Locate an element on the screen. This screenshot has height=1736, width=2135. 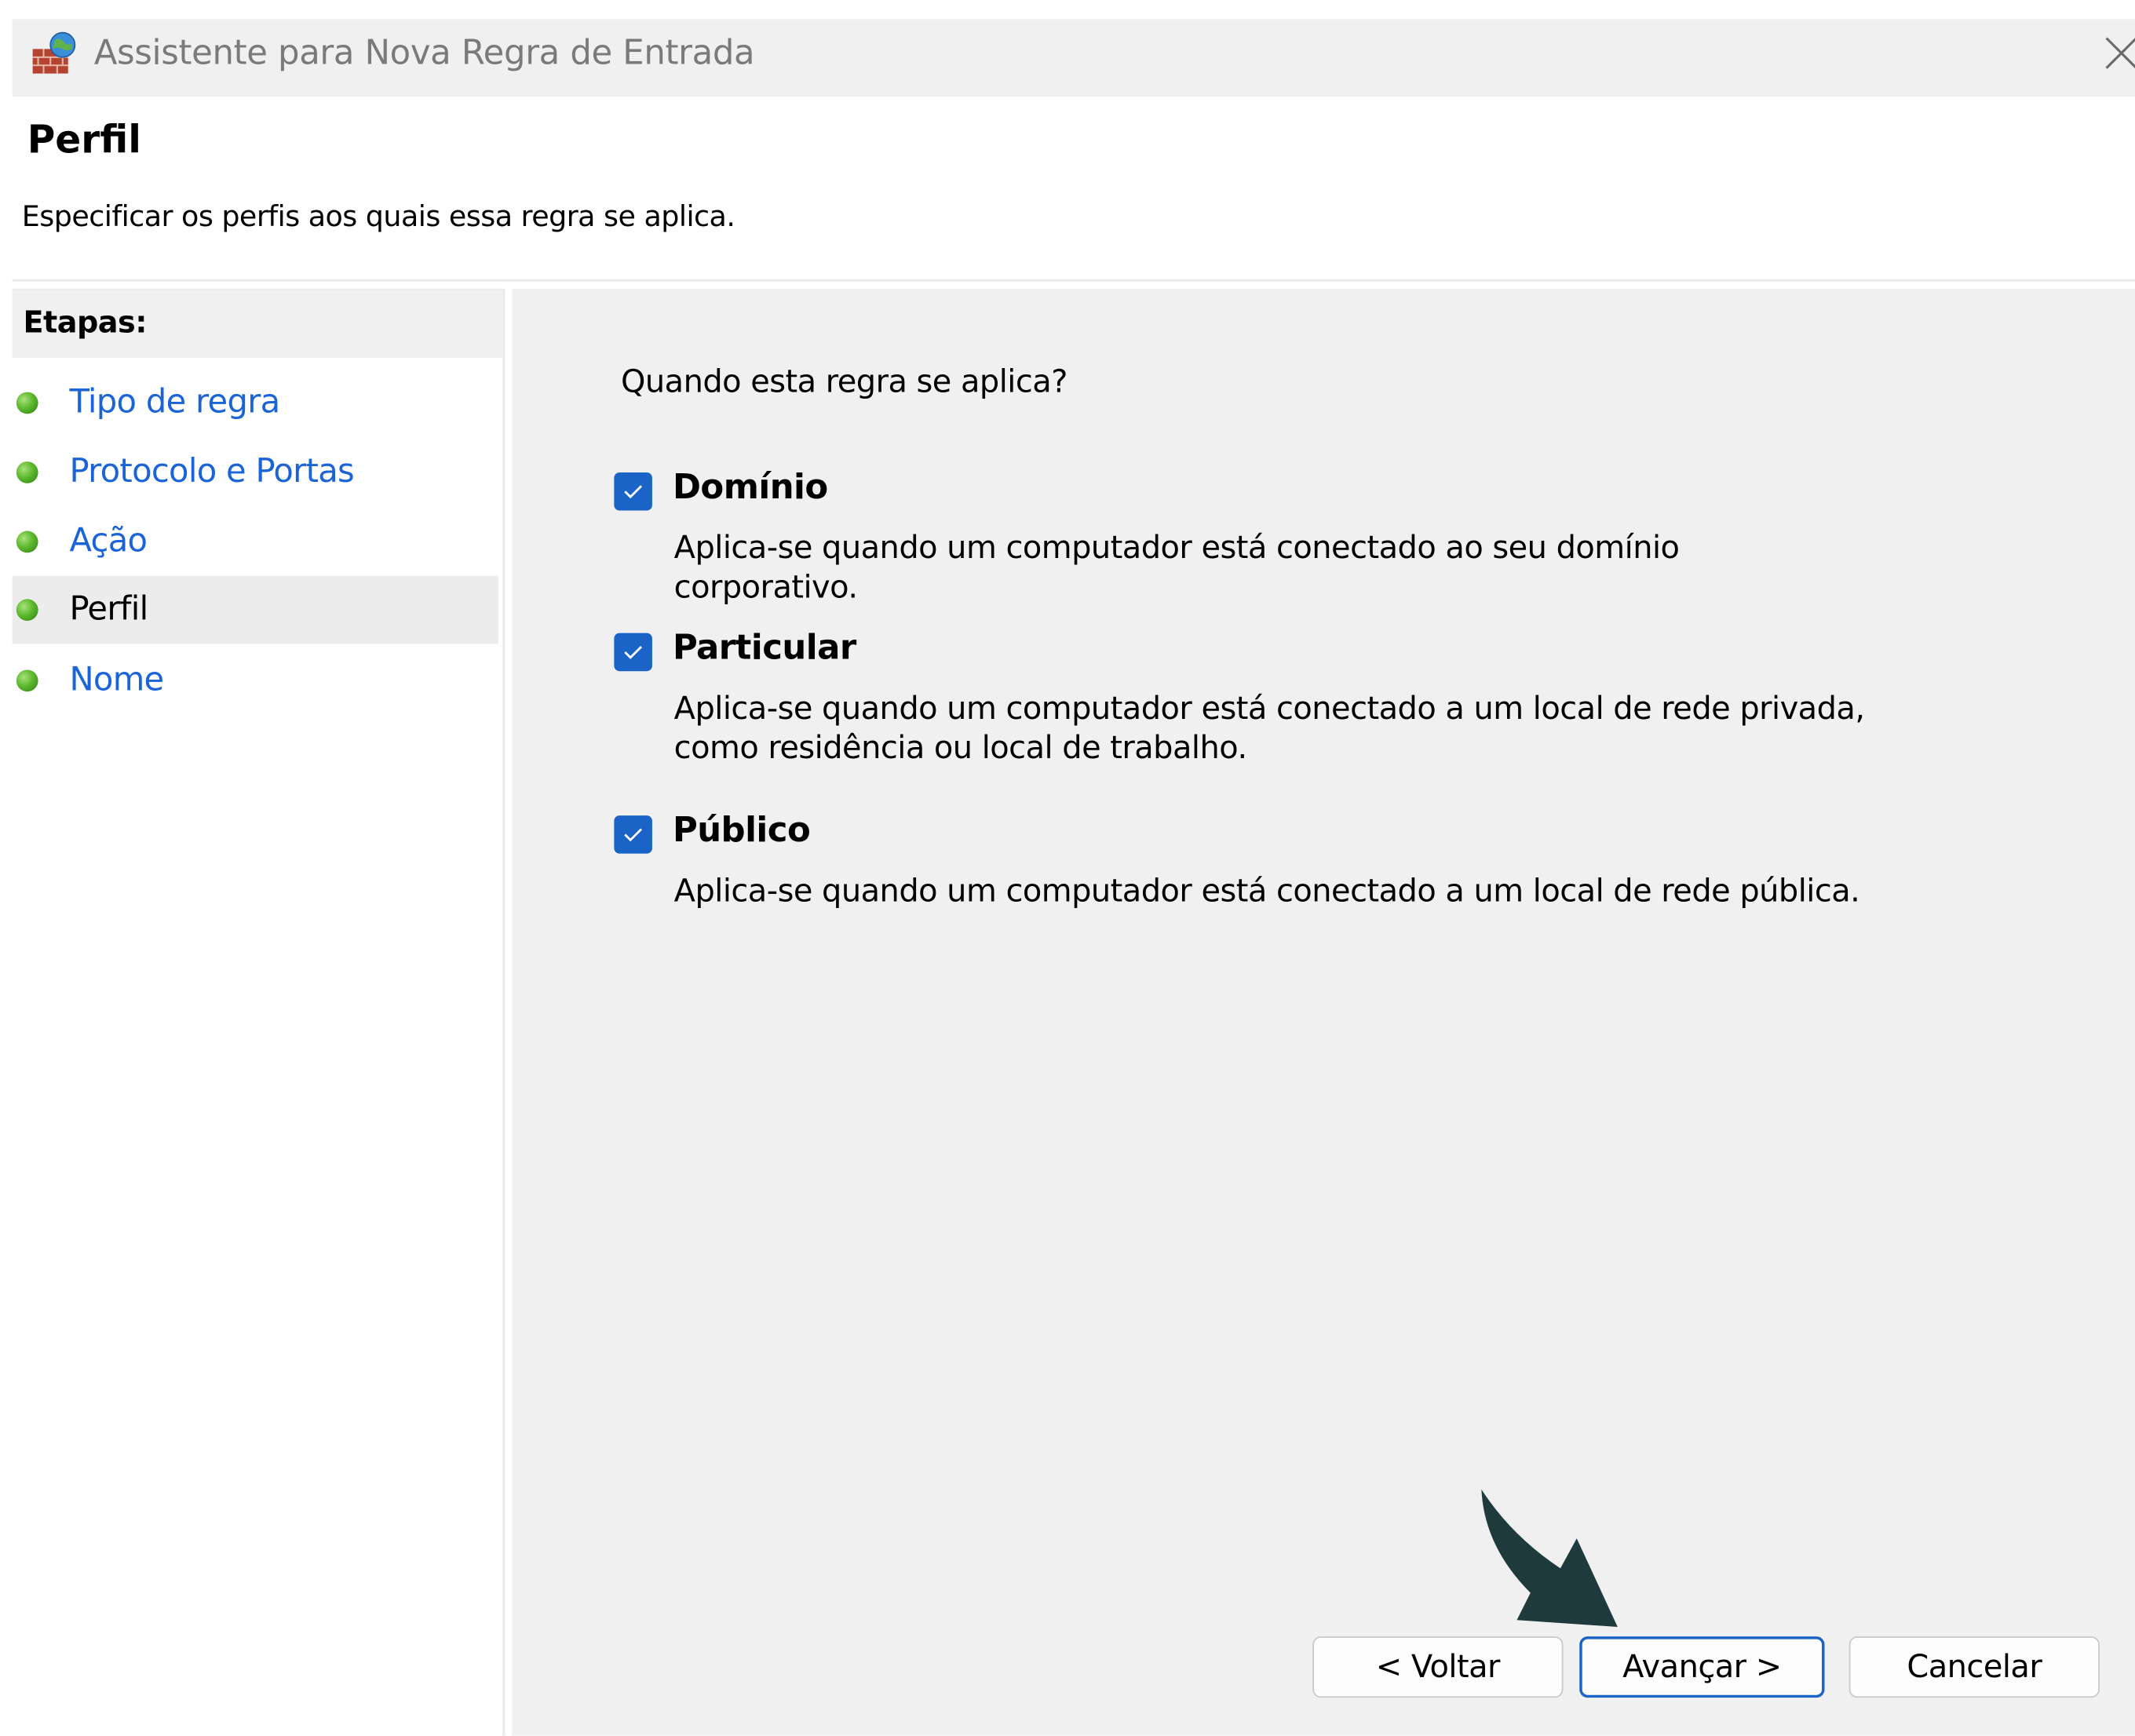
publico-checkbox is located at coordinates (633, 834).